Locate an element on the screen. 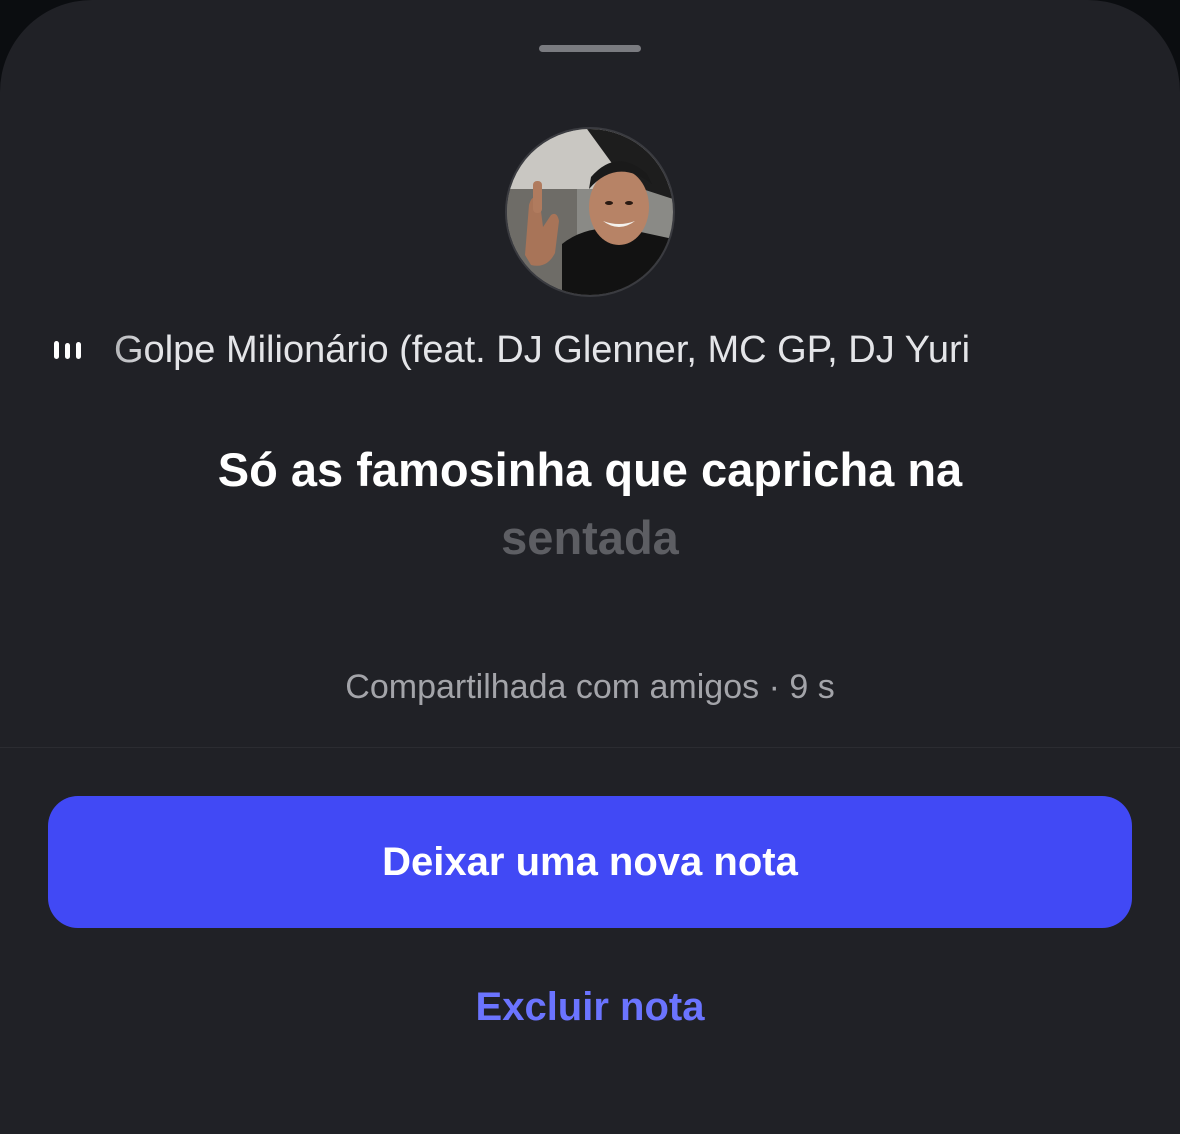 The height and width of the screenshot is (1134, 1180). leave-new-note-button: Deixar uma nova nota is located at coordinates (590, 862).